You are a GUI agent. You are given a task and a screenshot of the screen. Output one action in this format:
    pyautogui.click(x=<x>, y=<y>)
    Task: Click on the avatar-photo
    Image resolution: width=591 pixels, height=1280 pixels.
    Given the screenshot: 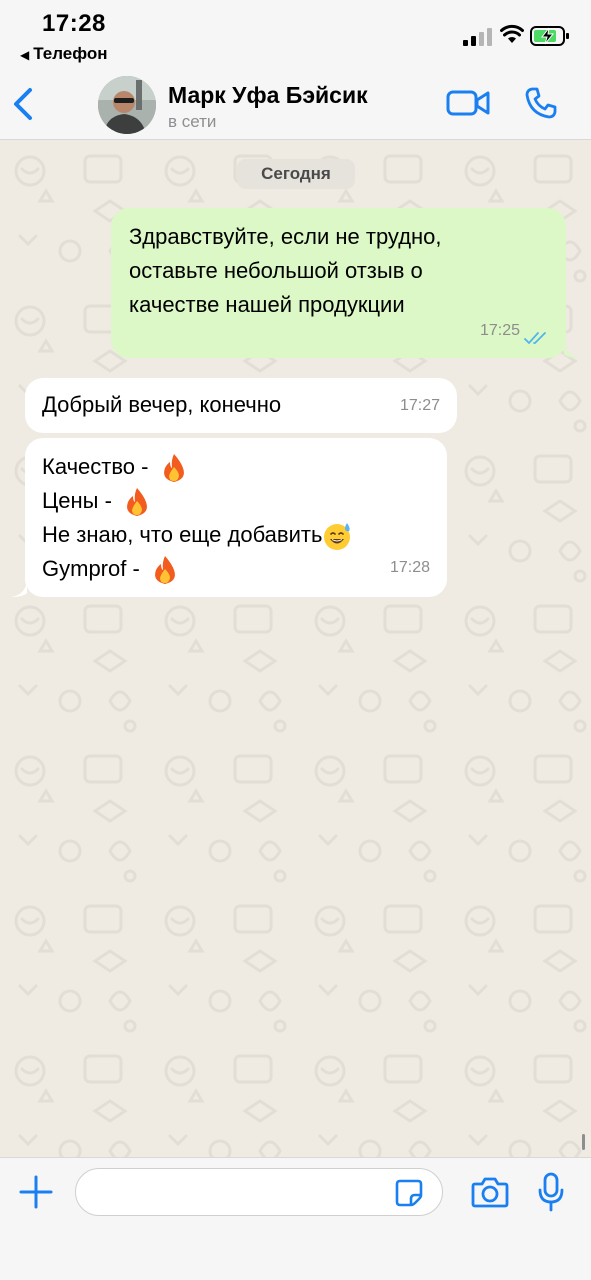 What is the action you would take?
    pyautogui.click(x=127, y=105)
    